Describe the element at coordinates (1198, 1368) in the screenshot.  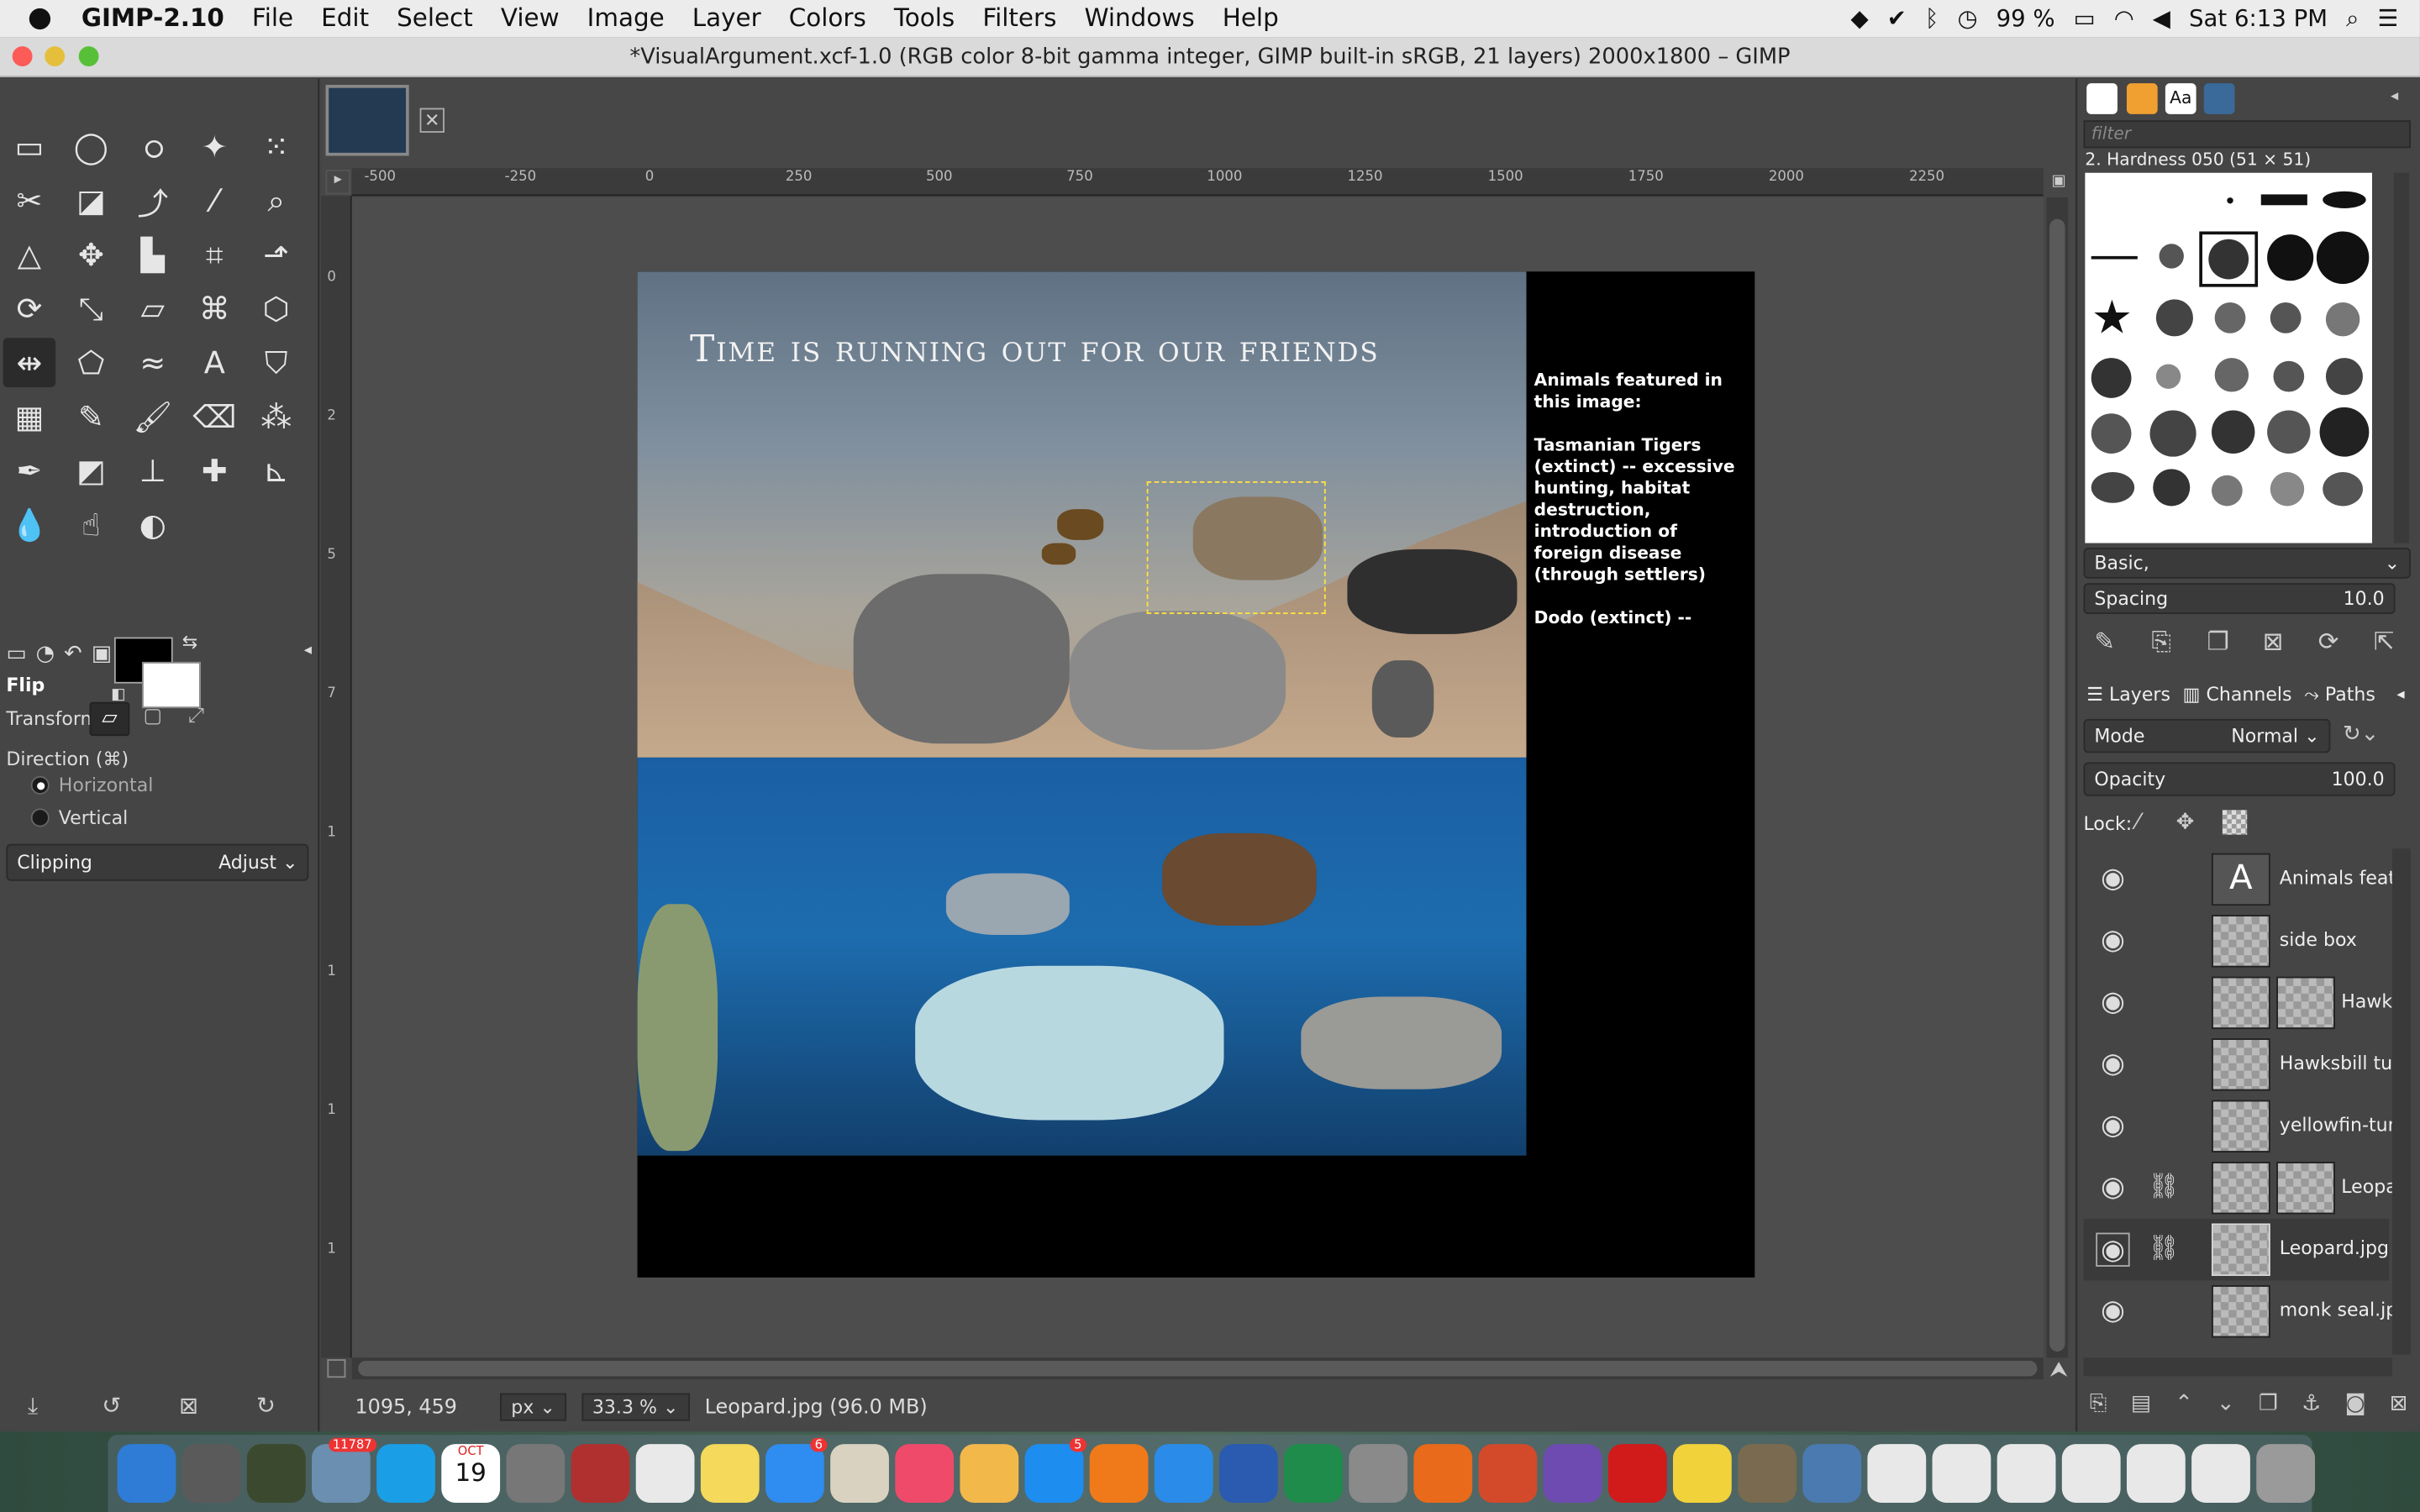
I see `horizontal-scroll-thumb` at that location.